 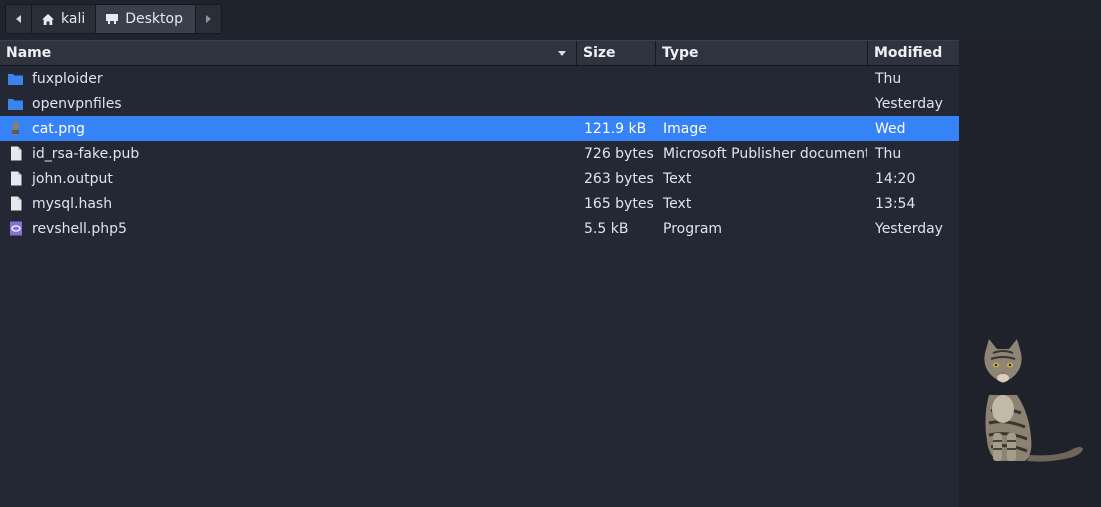 What do you see at coordinates (693, 228) in the screenshot?
I see `file-type: Program` at bounding box center [693, 228].